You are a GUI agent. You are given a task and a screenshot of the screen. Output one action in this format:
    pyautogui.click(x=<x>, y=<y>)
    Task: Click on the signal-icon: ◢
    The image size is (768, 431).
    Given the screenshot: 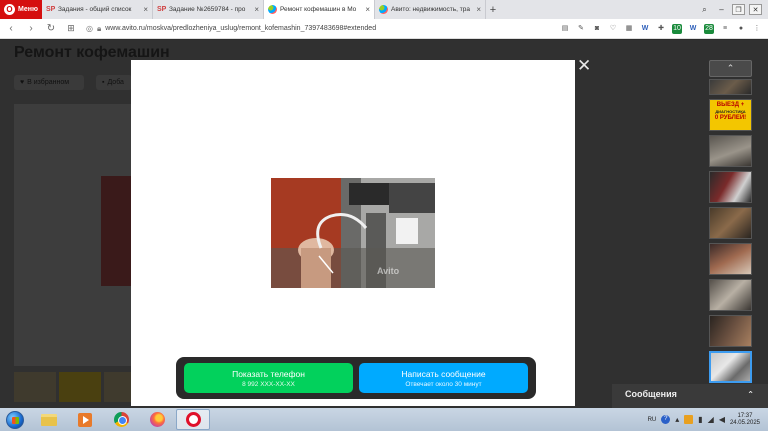 What is the action you would take?
    pyautogui.click(x=711, y=419)
    